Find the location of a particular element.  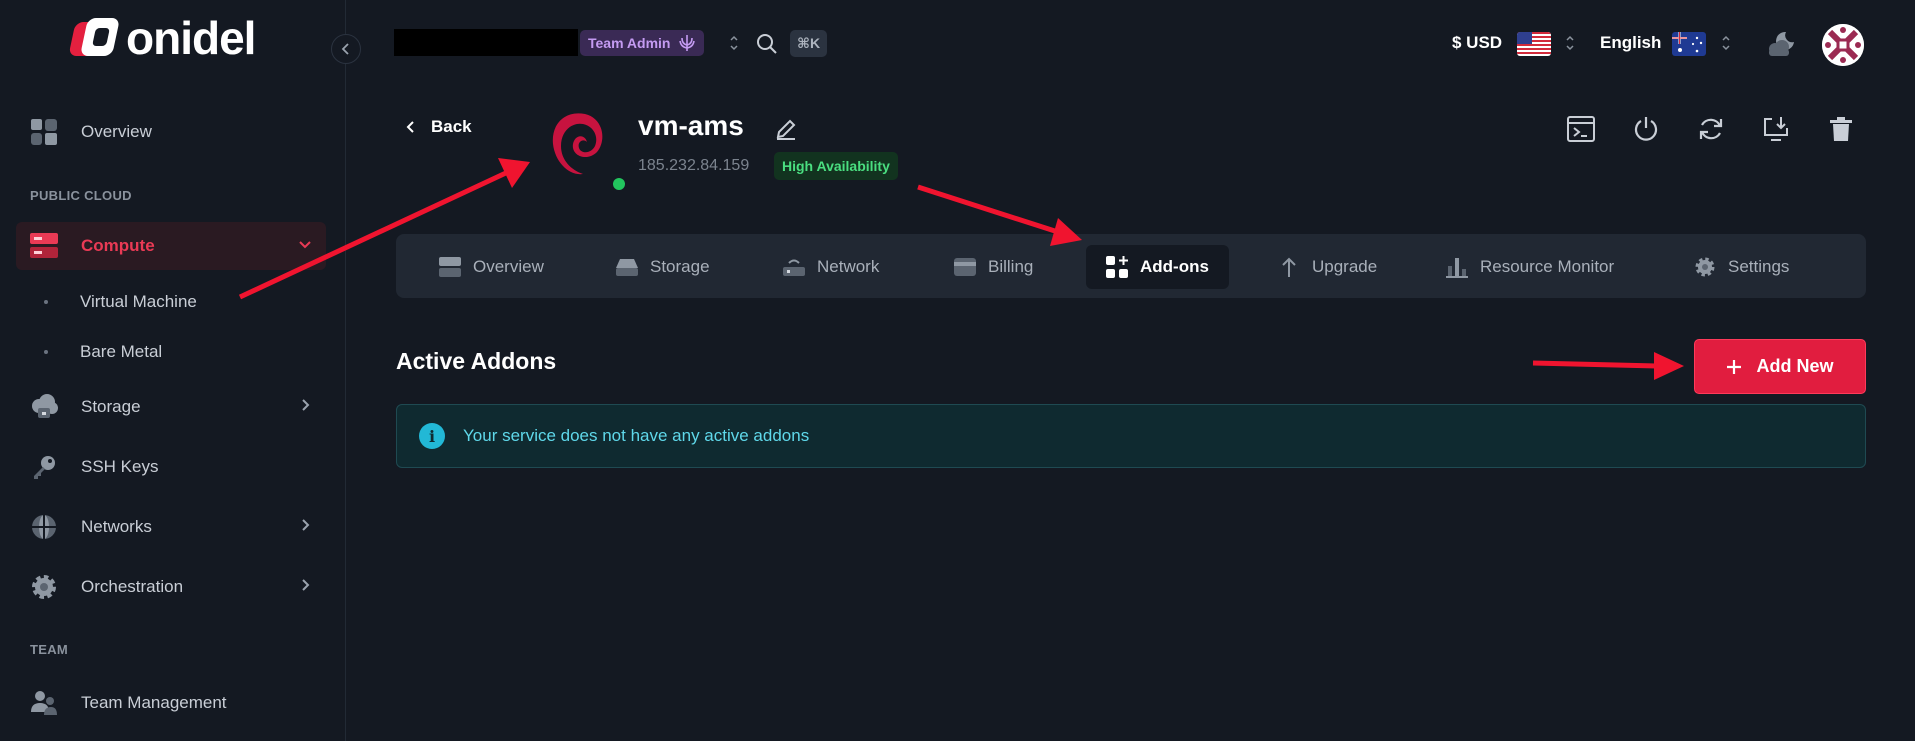

team-role-label: Team Admin is located at coordinates (629, 43).